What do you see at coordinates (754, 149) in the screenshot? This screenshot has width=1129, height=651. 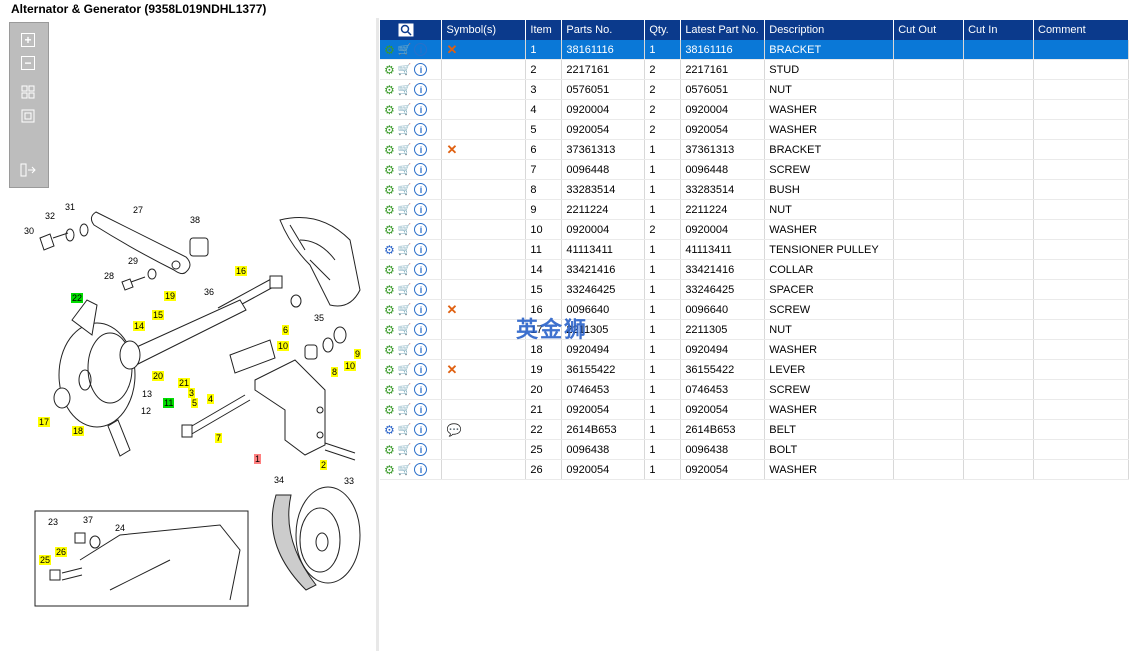 I see `table-row: ⚙ 🛒 i ✕ 6 37361313 1 37361313 BRACKET` at bounding box center [754, 149].